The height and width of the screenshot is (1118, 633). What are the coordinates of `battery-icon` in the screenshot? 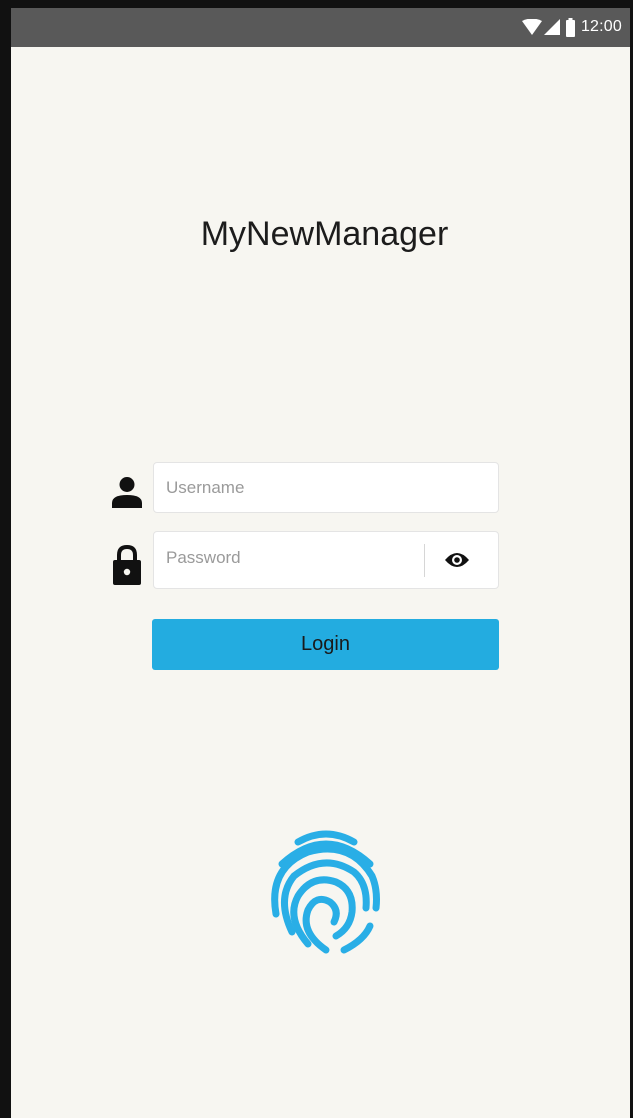 It's located at (570, 27).